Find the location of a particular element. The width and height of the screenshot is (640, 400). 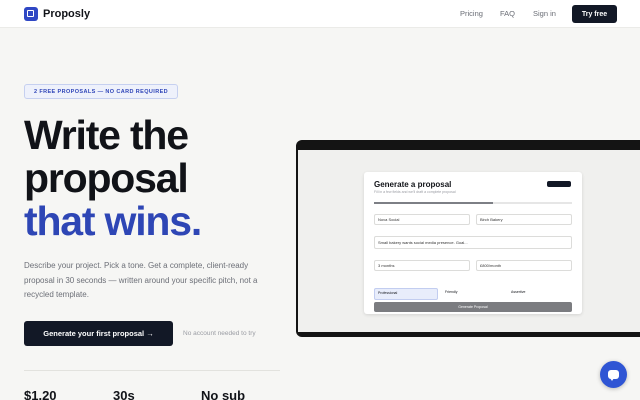

stats-divider is located at coordinates (152, 370).